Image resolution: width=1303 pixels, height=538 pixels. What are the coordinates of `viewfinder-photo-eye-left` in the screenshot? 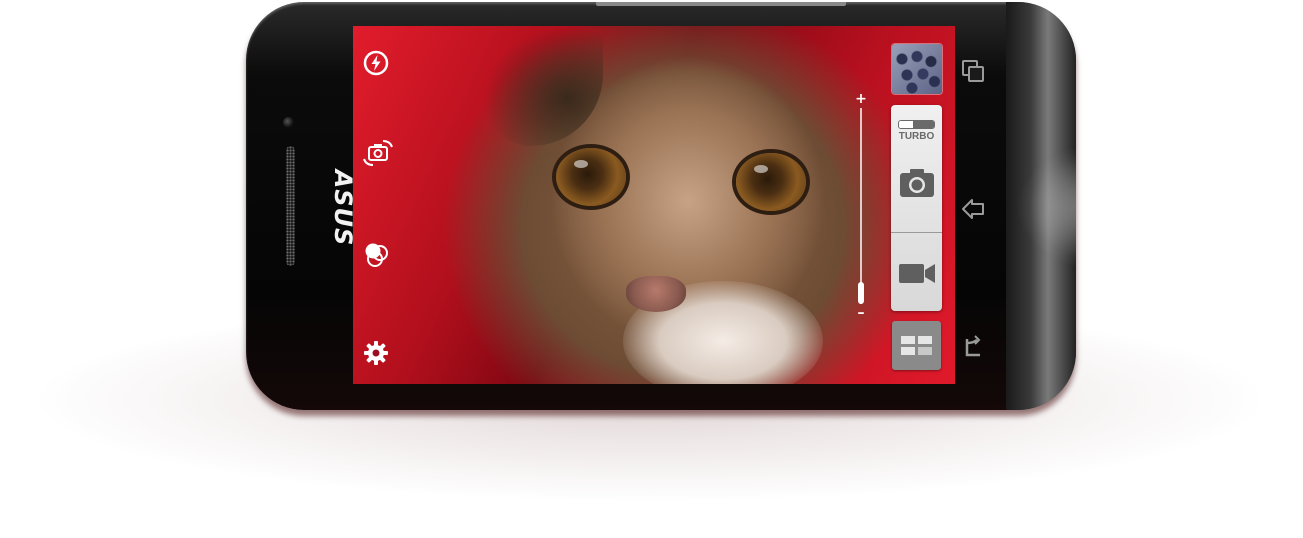 It's located at (591, 177).